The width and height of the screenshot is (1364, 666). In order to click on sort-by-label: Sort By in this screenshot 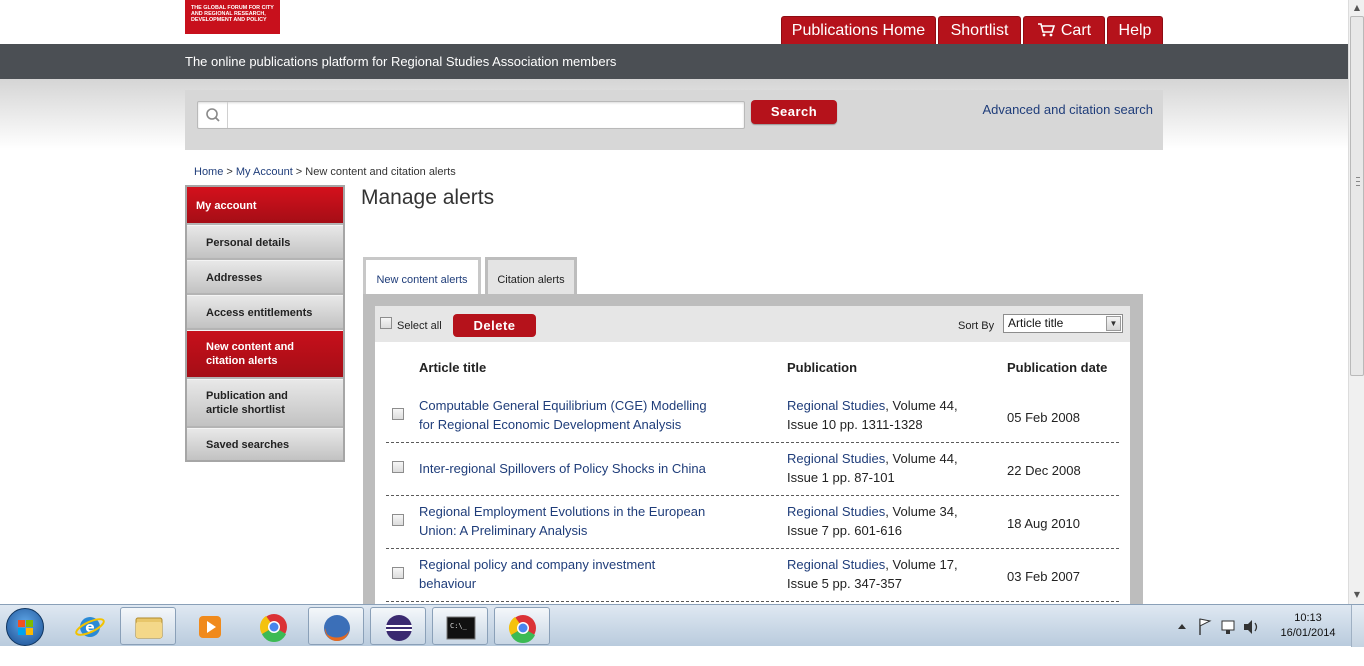, I will do `click(976, 326)`.